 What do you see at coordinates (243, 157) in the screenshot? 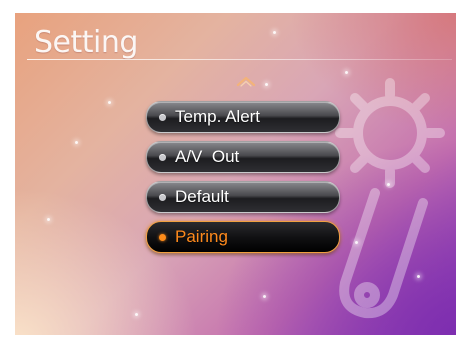
I see `menu-item-av-out: A/V Out` at bounding box center [243, 157].